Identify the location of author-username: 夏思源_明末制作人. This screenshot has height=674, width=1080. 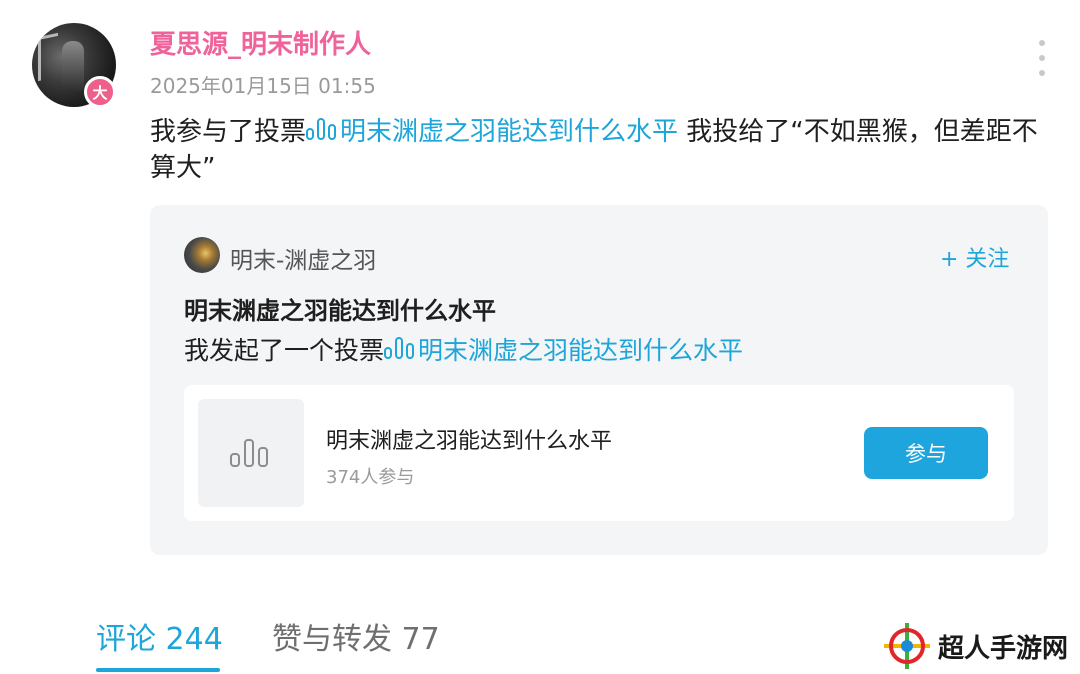
(260, 42).